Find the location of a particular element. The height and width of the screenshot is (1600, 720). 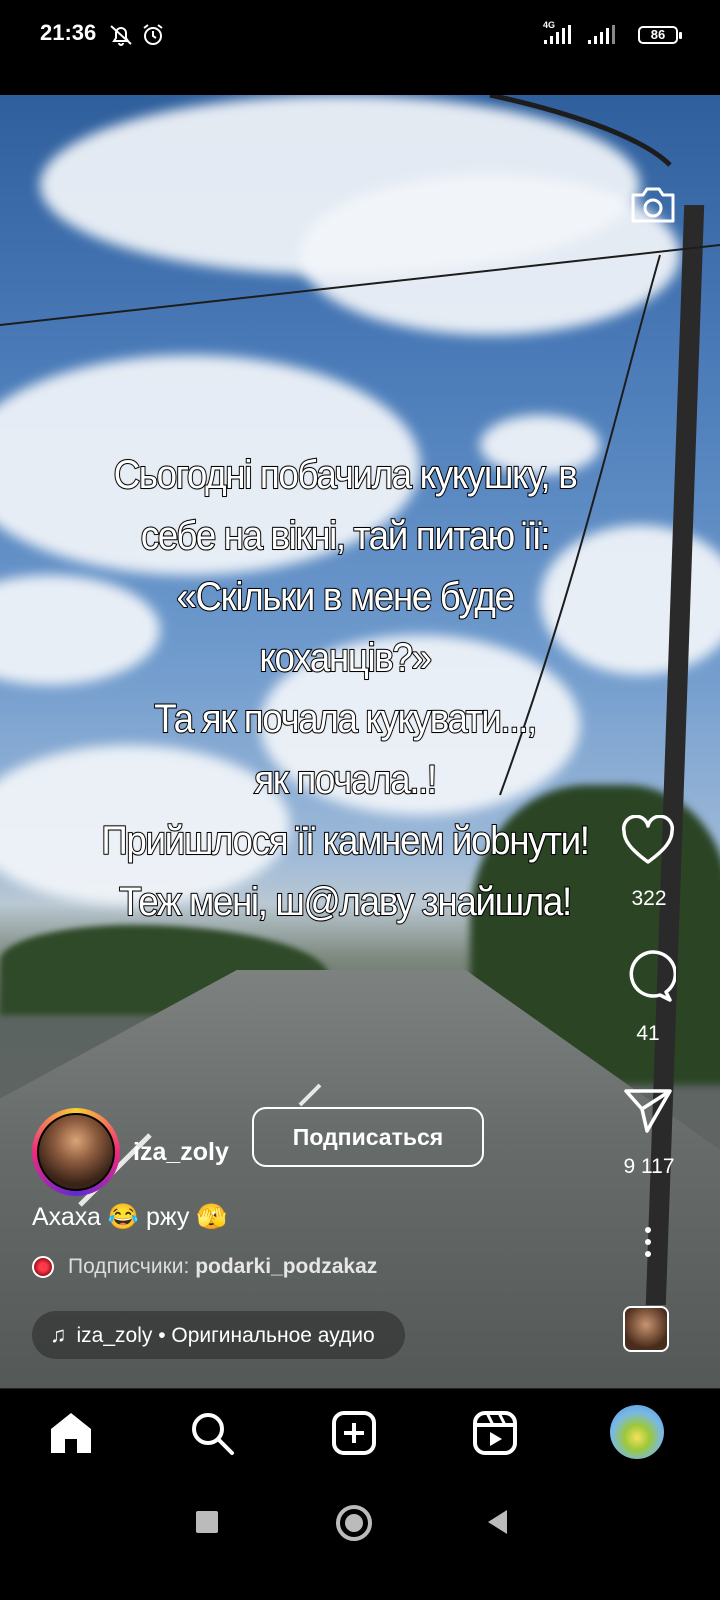

audio-attribution: ♫ iza_zoly • Оригинальное аудио is located at coordinates (218, 1335).